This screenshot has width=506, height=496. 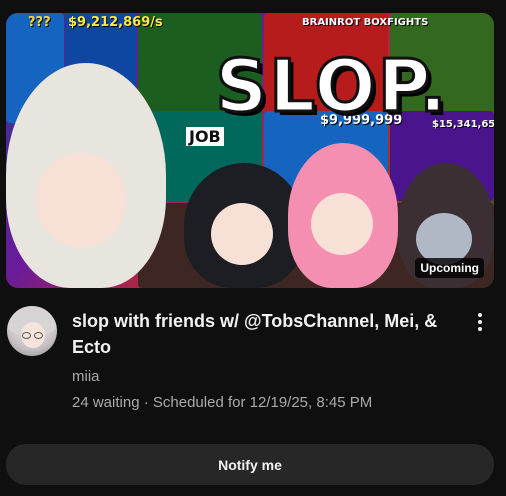 What do you see at coordinates (39, 22) in the screenshot?
I see `thumbnail-tile-label: ???` at bounding box center [39, 22].